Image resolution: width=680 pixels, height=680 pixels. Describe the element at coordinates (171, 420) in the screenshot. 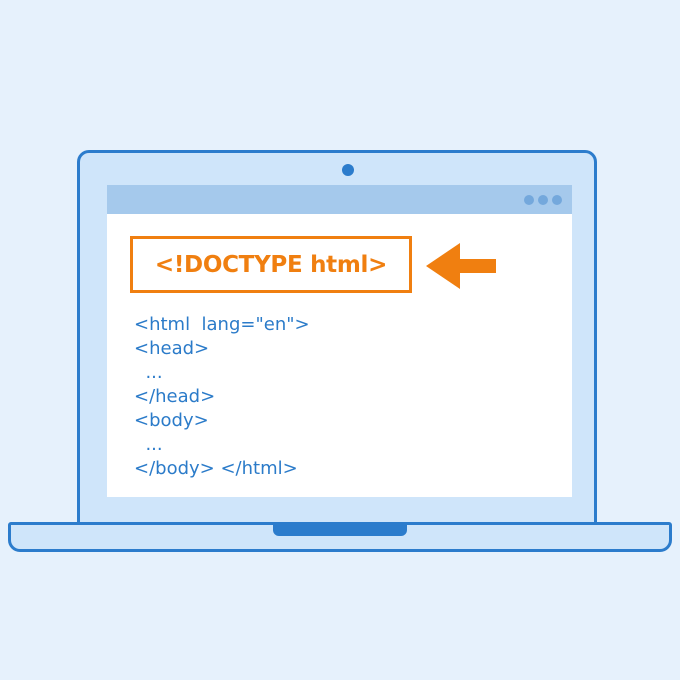

I see `code-line: <body>` at that location.